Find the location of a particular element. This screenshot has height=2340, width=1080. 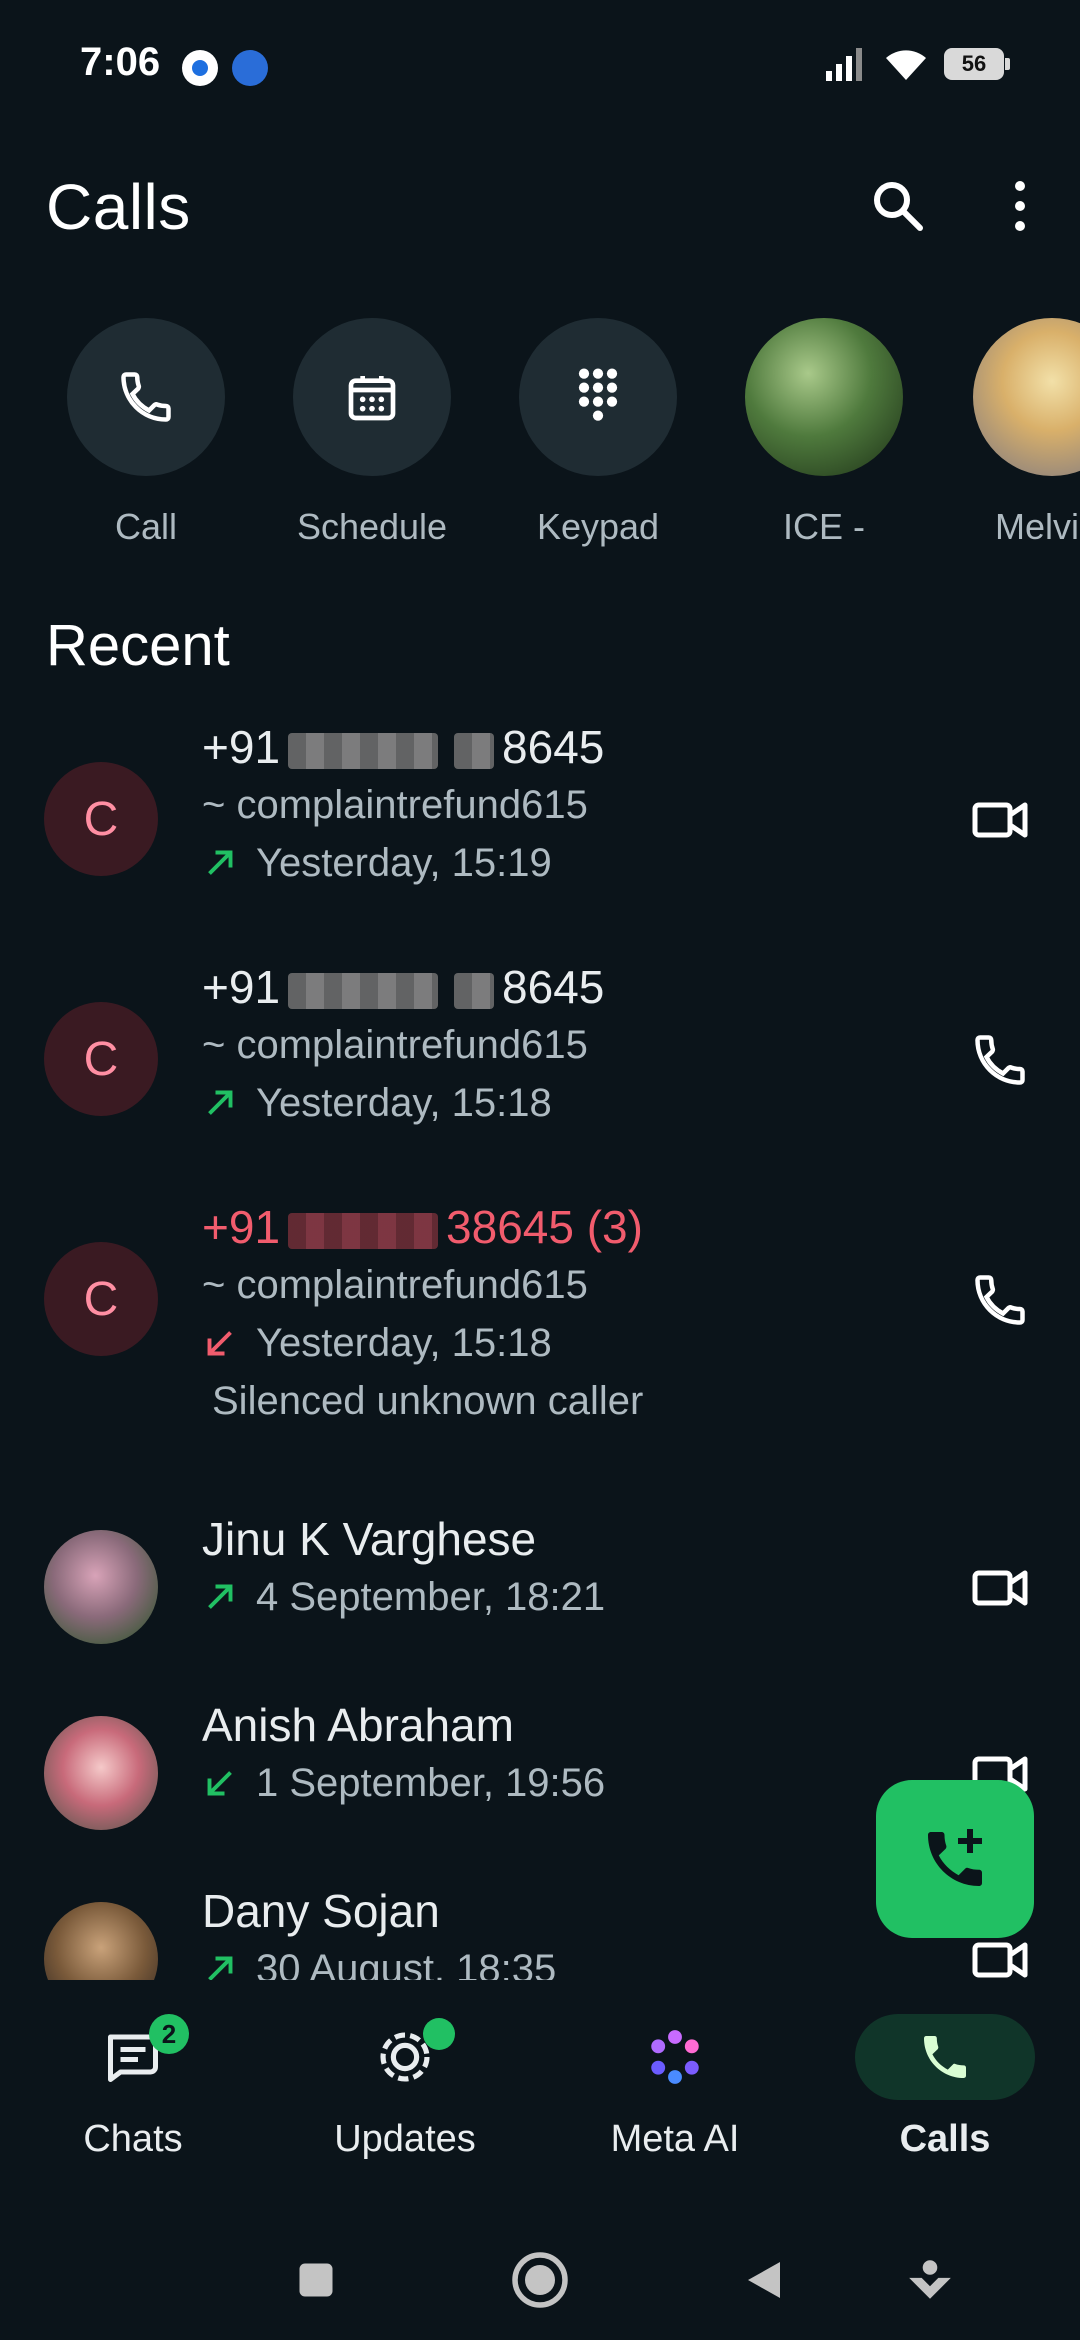

nav-chats-label: Chats is located at coordinates (133, 2139).